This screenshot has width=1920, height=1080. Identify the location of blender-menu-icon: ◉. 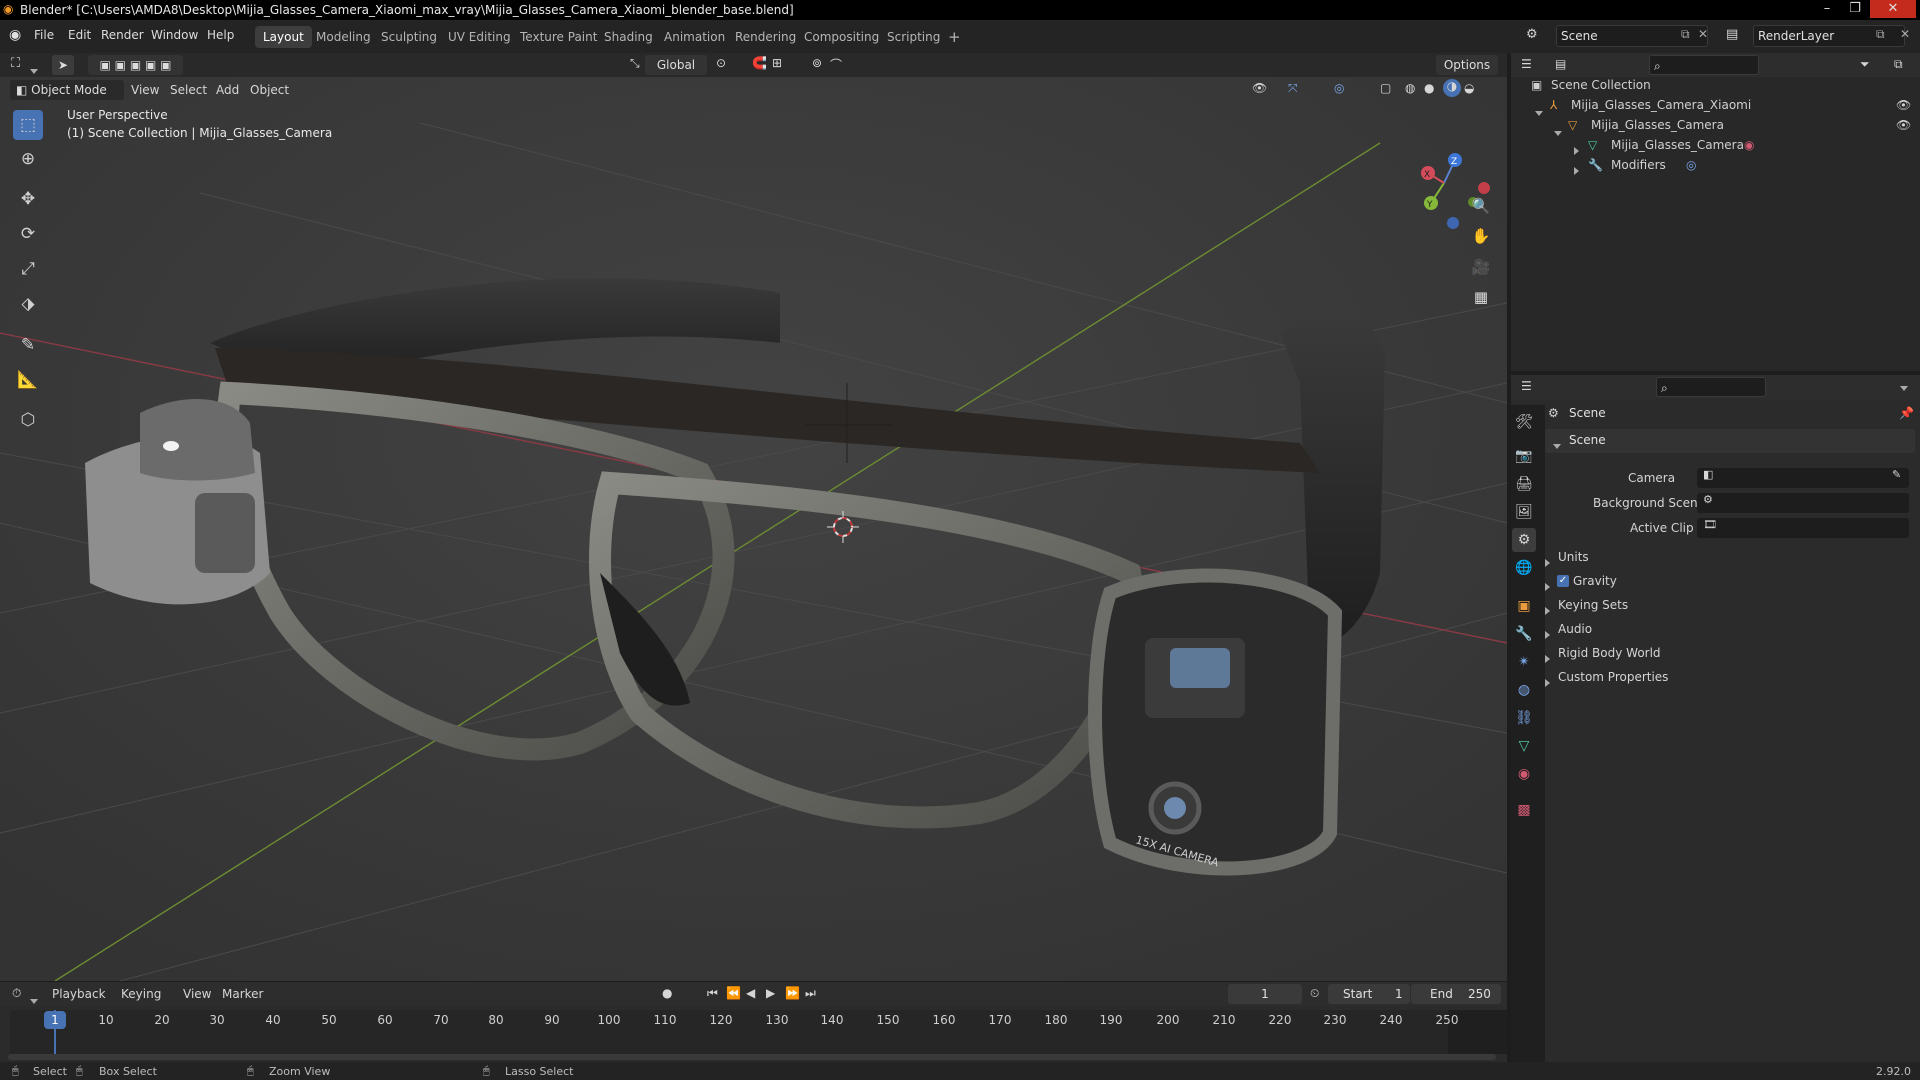
(15, 35).